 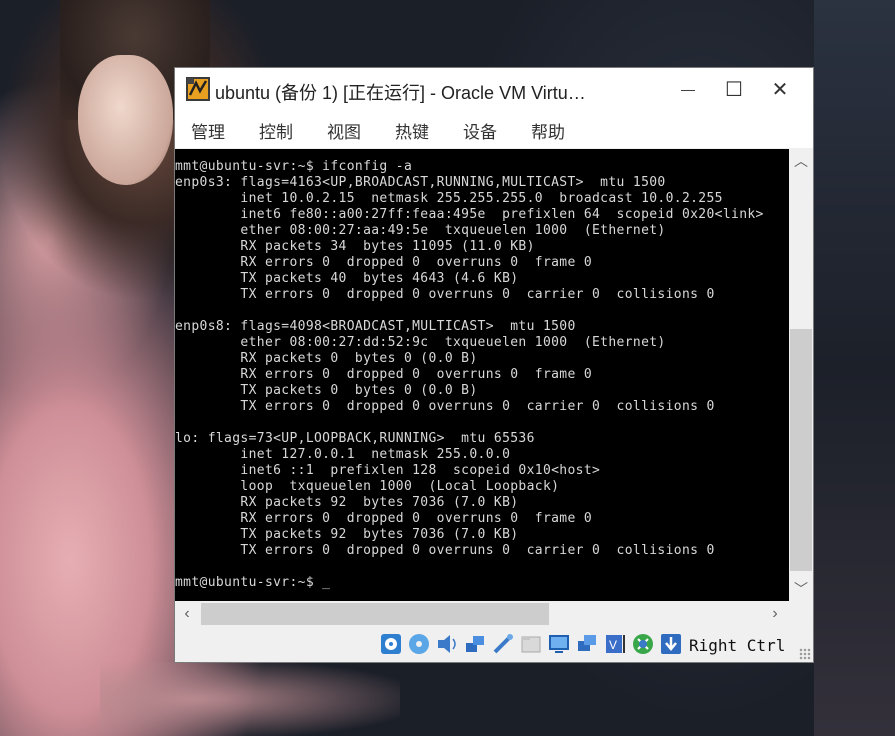 I want to click on vertical-scroll-thumb, so click(x=801, y=450).